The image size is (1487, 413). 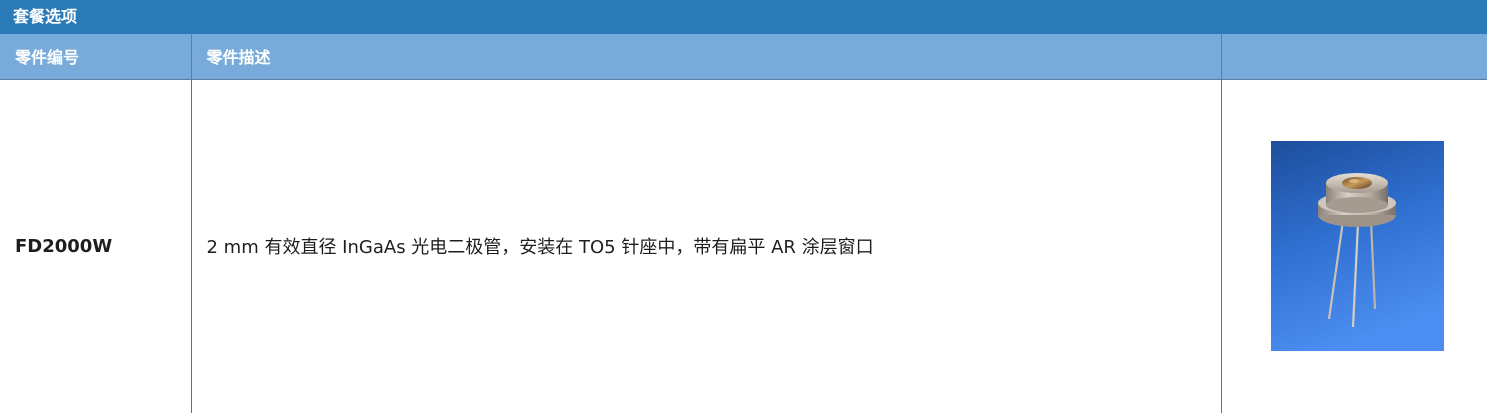 I want to click on table-header-row: 零件编号 零件描述, so click(x=743, y=57).